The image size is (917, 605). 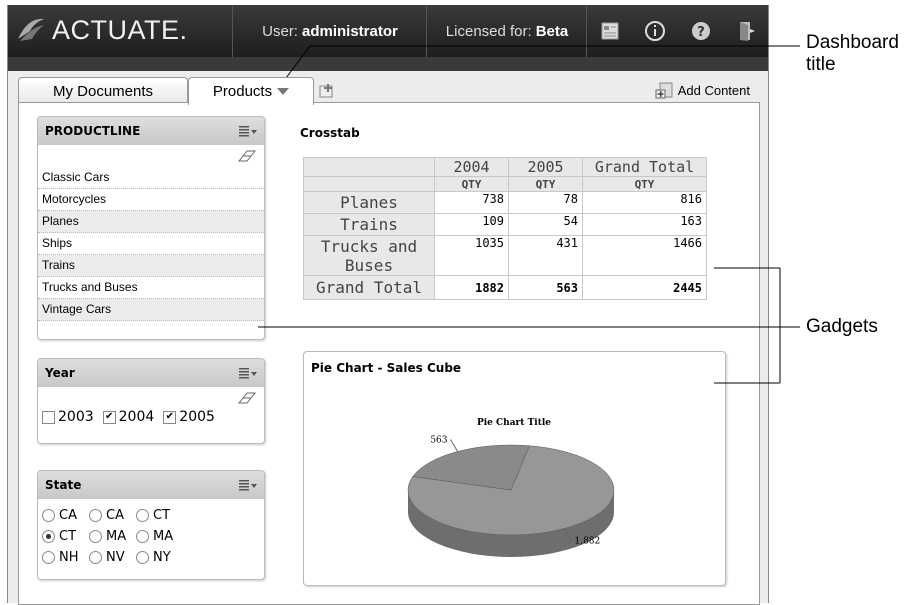 What do you see at coordinates (842, 326) in the screenshot?
I see `gadgets-callout: Gadgets` at bounding box center [842, 326].